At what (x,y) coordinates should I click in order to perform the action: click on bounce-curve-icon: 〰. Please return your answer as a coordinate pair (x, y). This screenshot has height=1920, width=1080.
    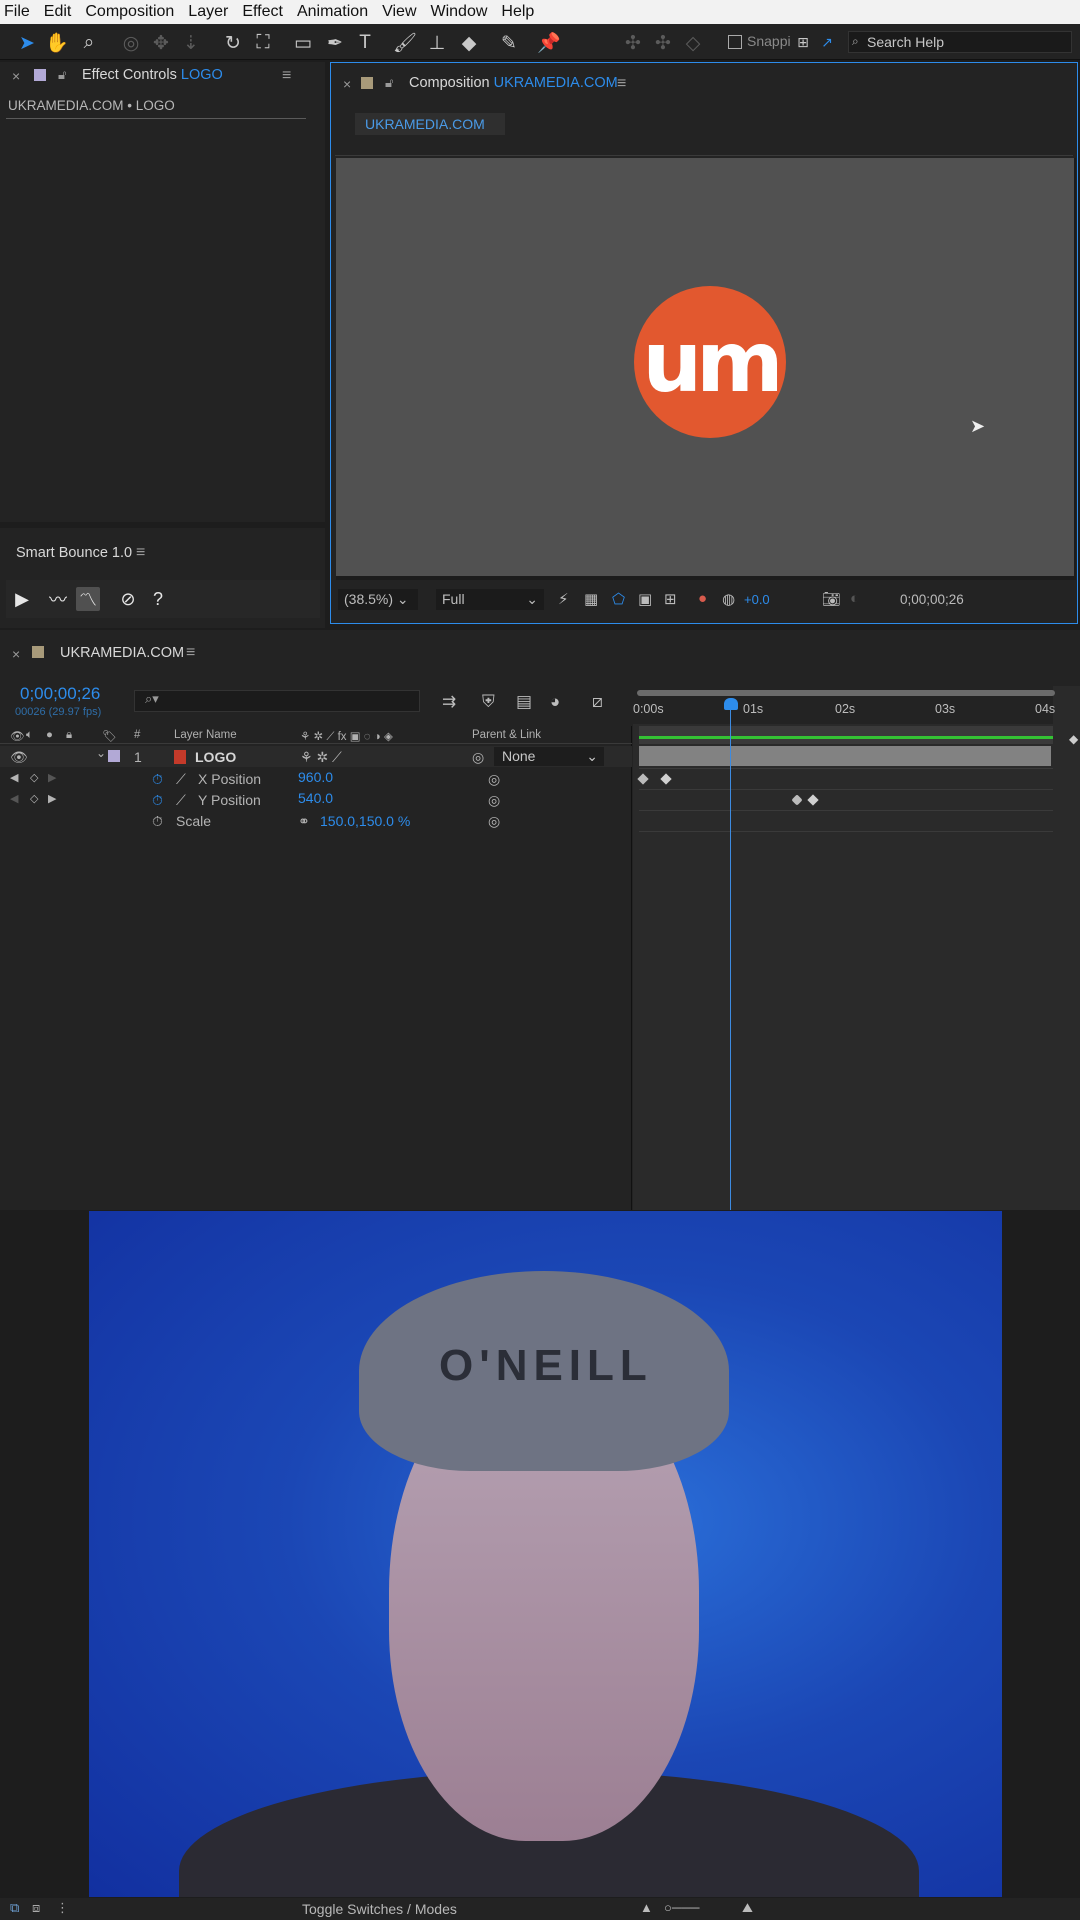
    Looking at the image, I should click on (58, 599).